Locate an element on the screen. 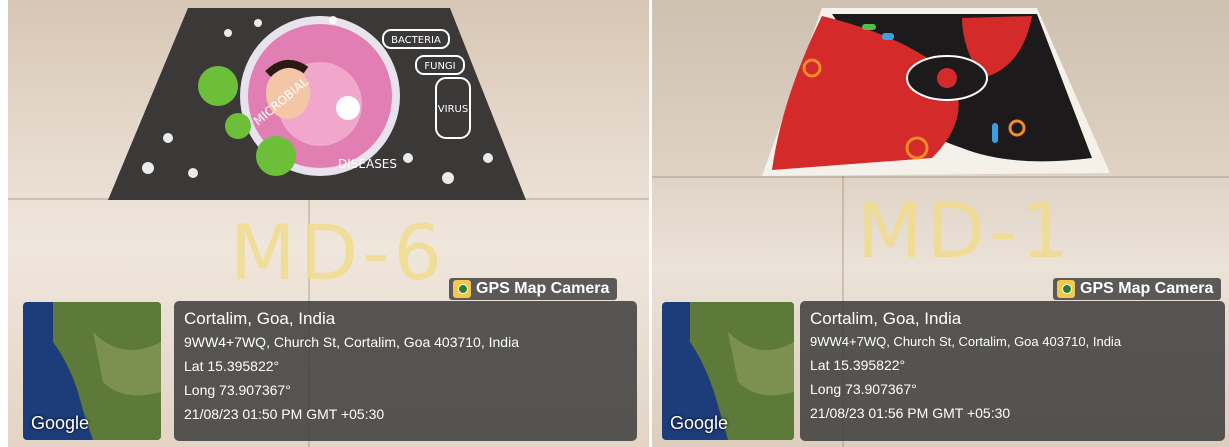 This screenshot has height=447, width=1229. chalk-marking: MD-1 is located at coordinates (965, 230).